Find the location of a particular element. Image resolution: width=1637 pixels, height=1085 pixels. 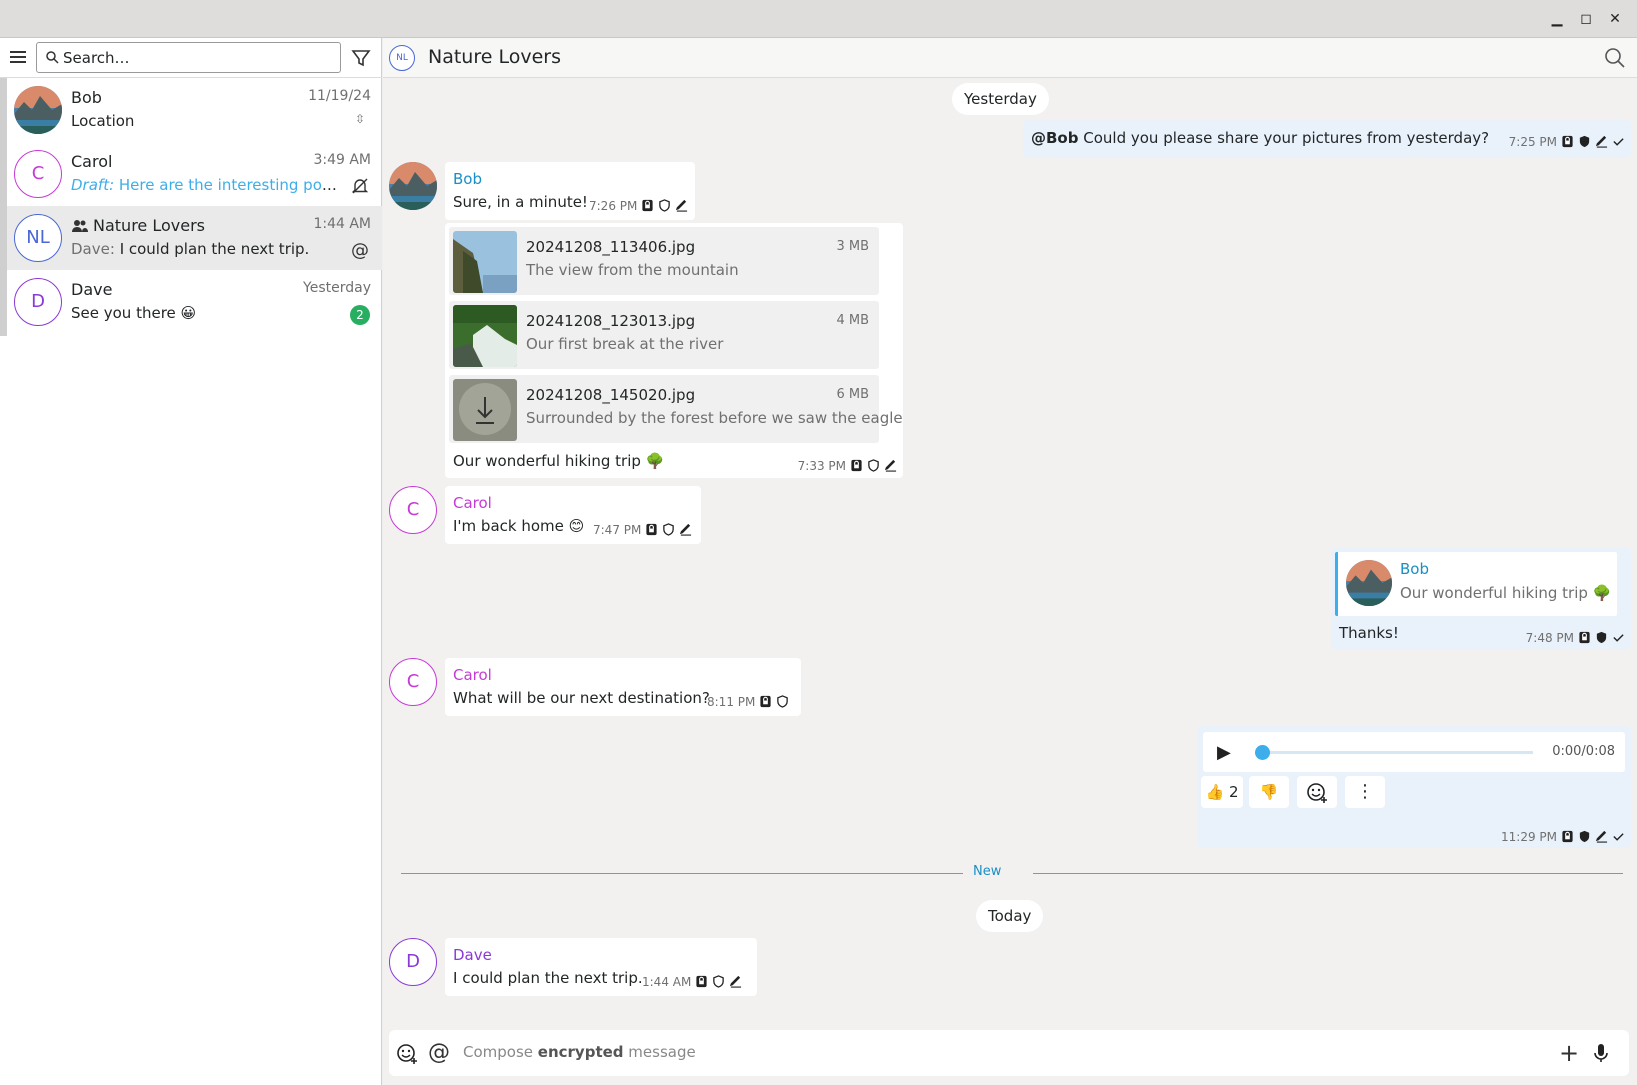

file-name: 20241208_113406.jpg is located at coordinates (611, 247).